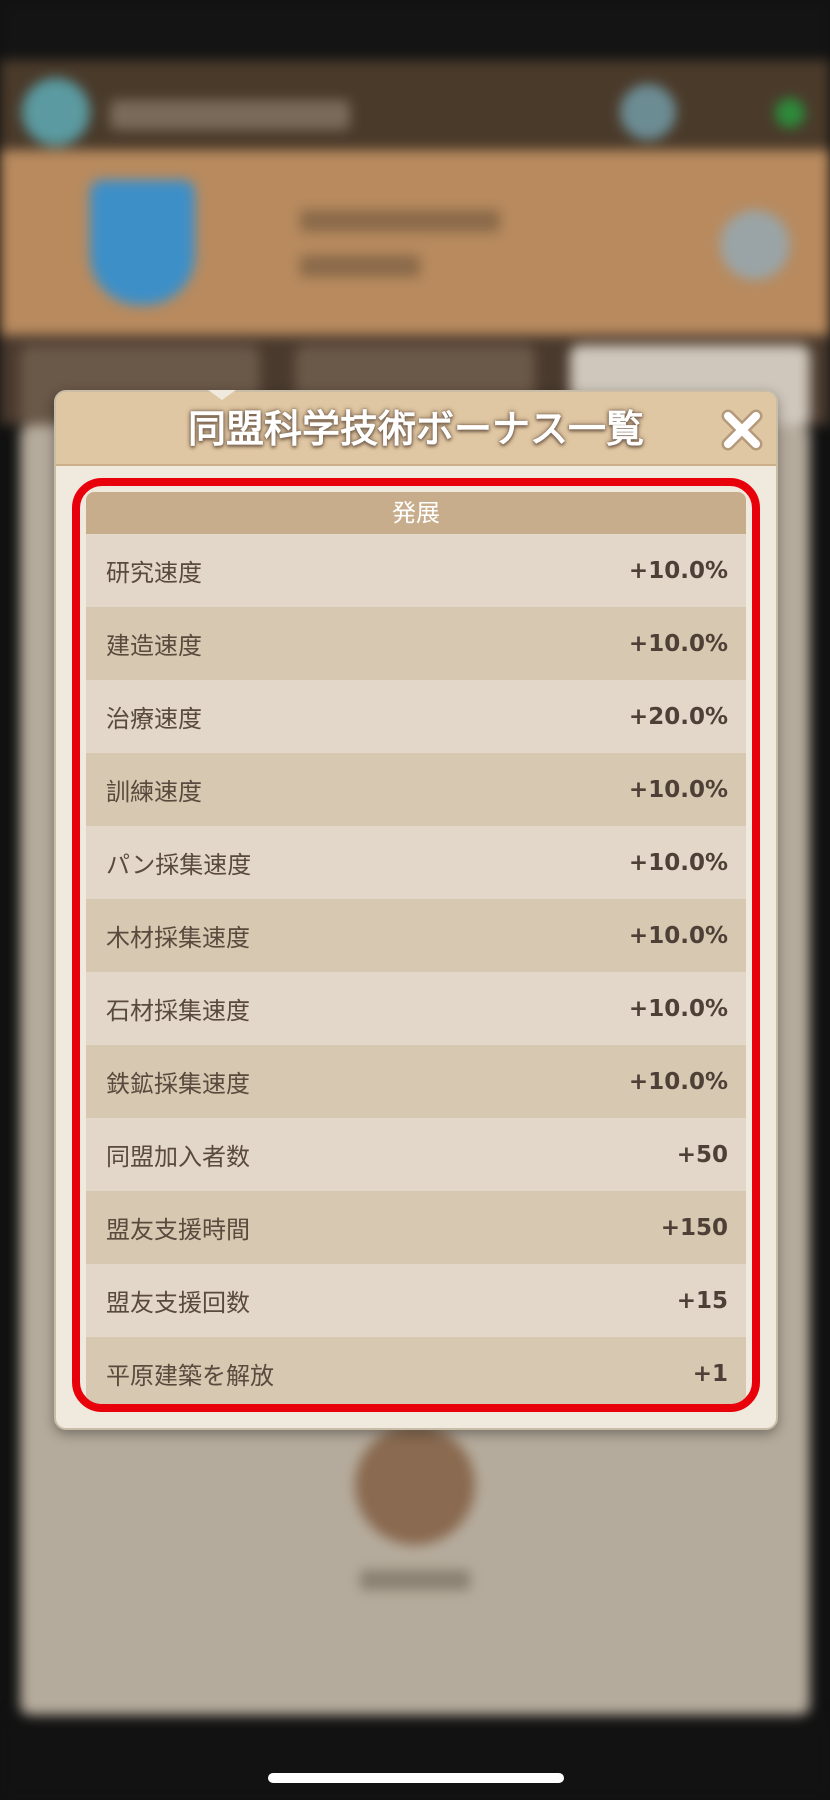  What do you see at coordinates (416, 1300) in the screenshot?
I see `bonus-row: 盟友支援回数 +15` at bounding box center [416, 1300].